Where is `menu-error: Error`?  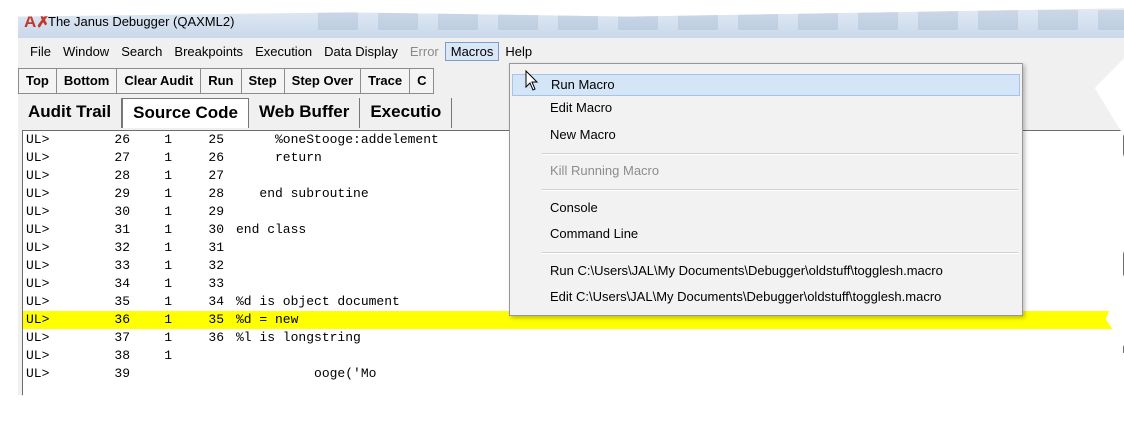
menu-error: Error is located at coordinates (424, 51).